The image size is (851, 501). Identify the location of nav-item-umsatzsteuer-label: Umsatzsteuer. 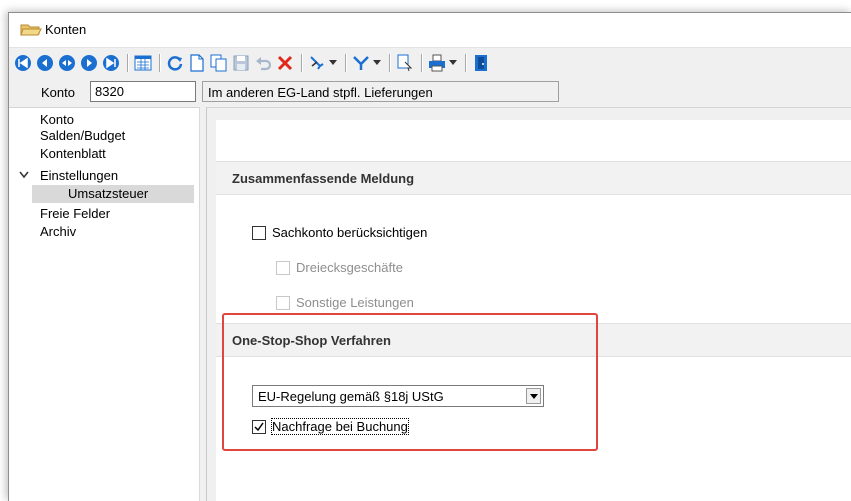
(108, 193).